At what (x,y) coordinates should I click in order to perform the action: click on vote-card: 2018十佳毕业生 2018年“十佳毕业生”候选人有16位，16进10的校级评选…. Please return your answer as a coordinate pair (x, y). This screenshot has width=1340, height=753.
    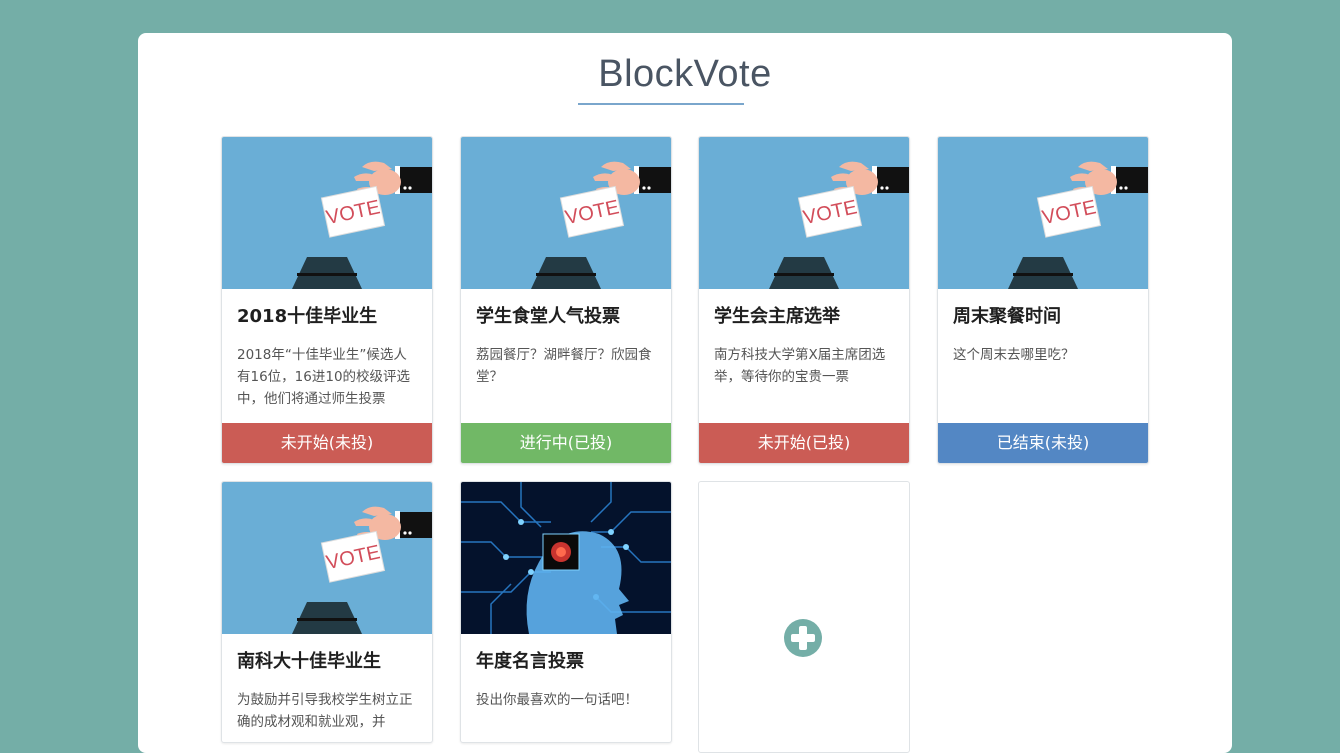
    Looking at the image, I should click on (327, 300).